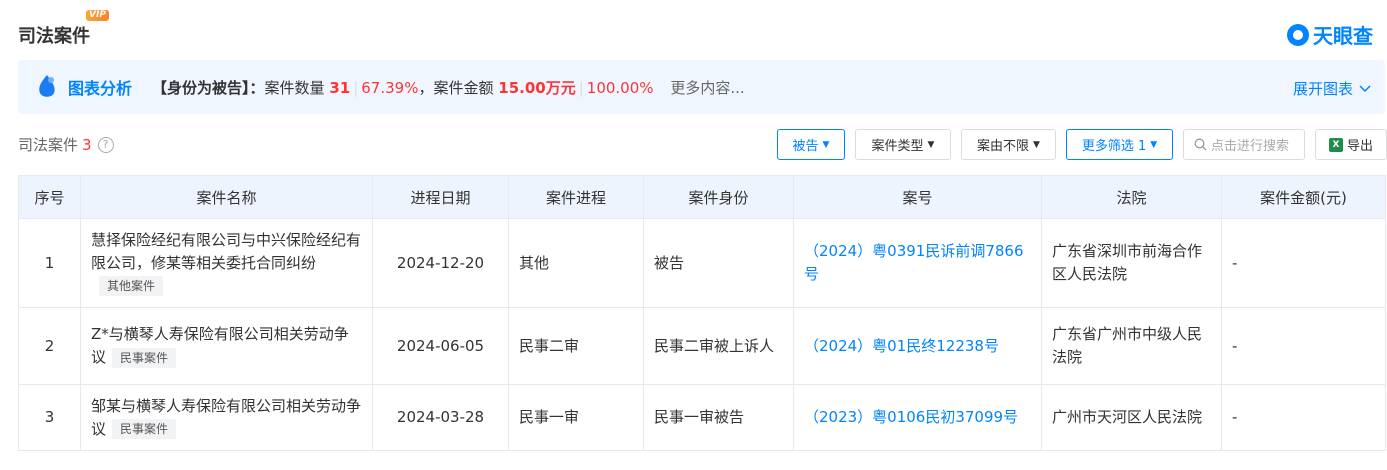  I want to click on chevron-down-icon, so click(1365, 88).